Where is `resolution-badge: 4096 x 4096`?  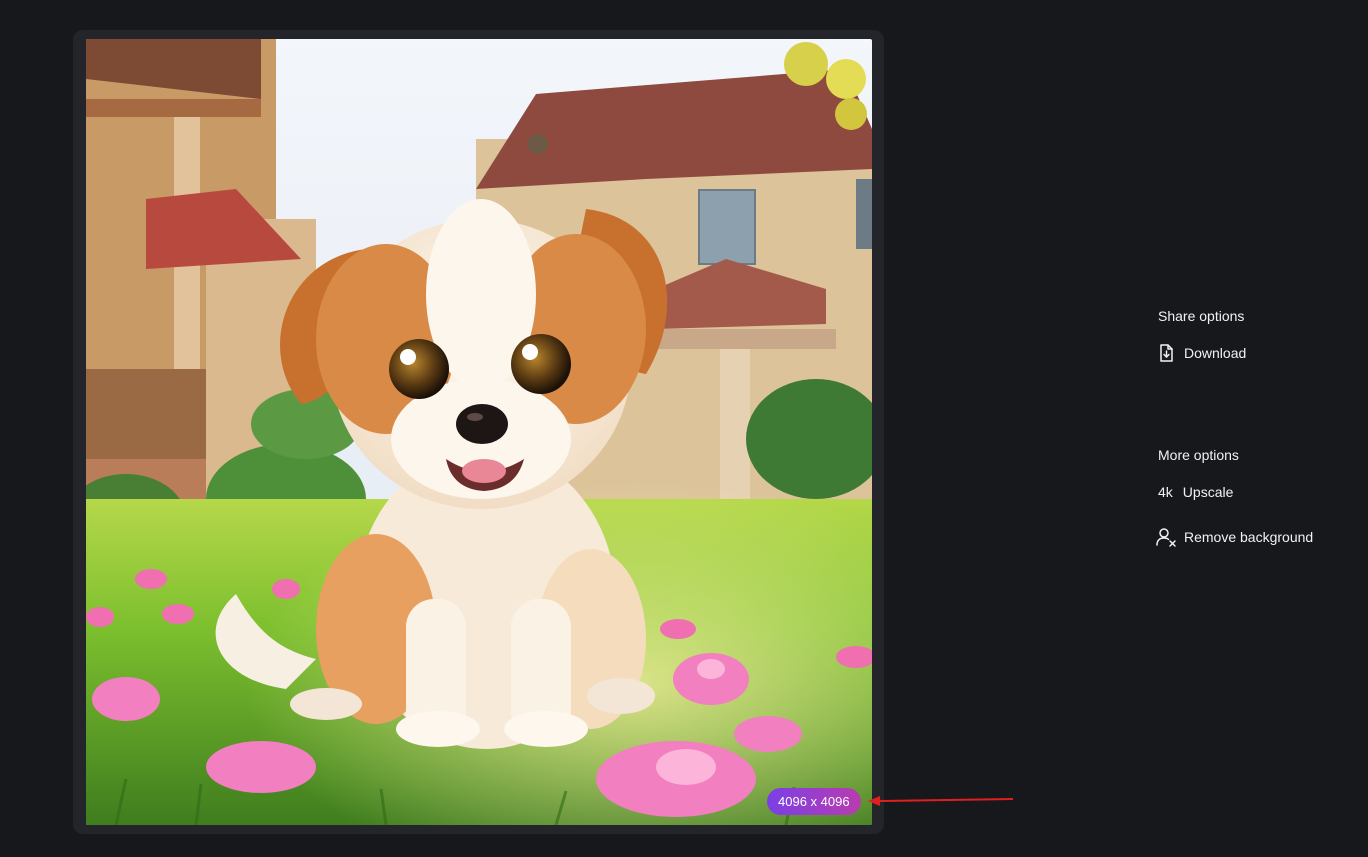 resolution-badge: 4096 x 4096 is located at coordinates (814, 801).